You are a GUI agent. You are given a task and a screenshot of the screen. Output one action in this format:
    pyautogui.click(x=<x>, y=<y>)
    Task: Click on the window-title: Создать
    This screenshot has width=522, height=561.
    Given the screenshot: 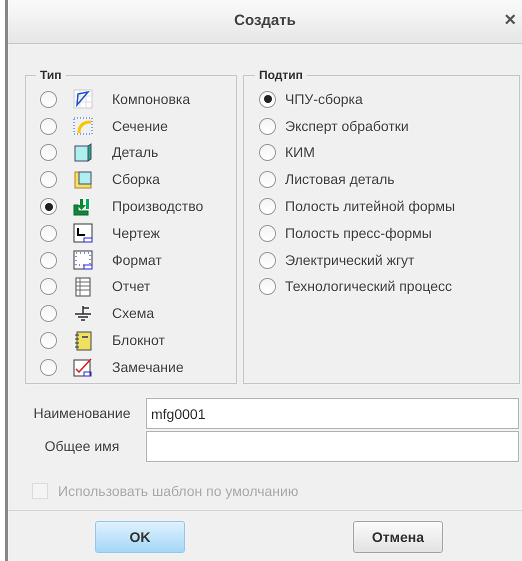 What is the action you would take?
    pyautogui.click(x=265, y=21)
    